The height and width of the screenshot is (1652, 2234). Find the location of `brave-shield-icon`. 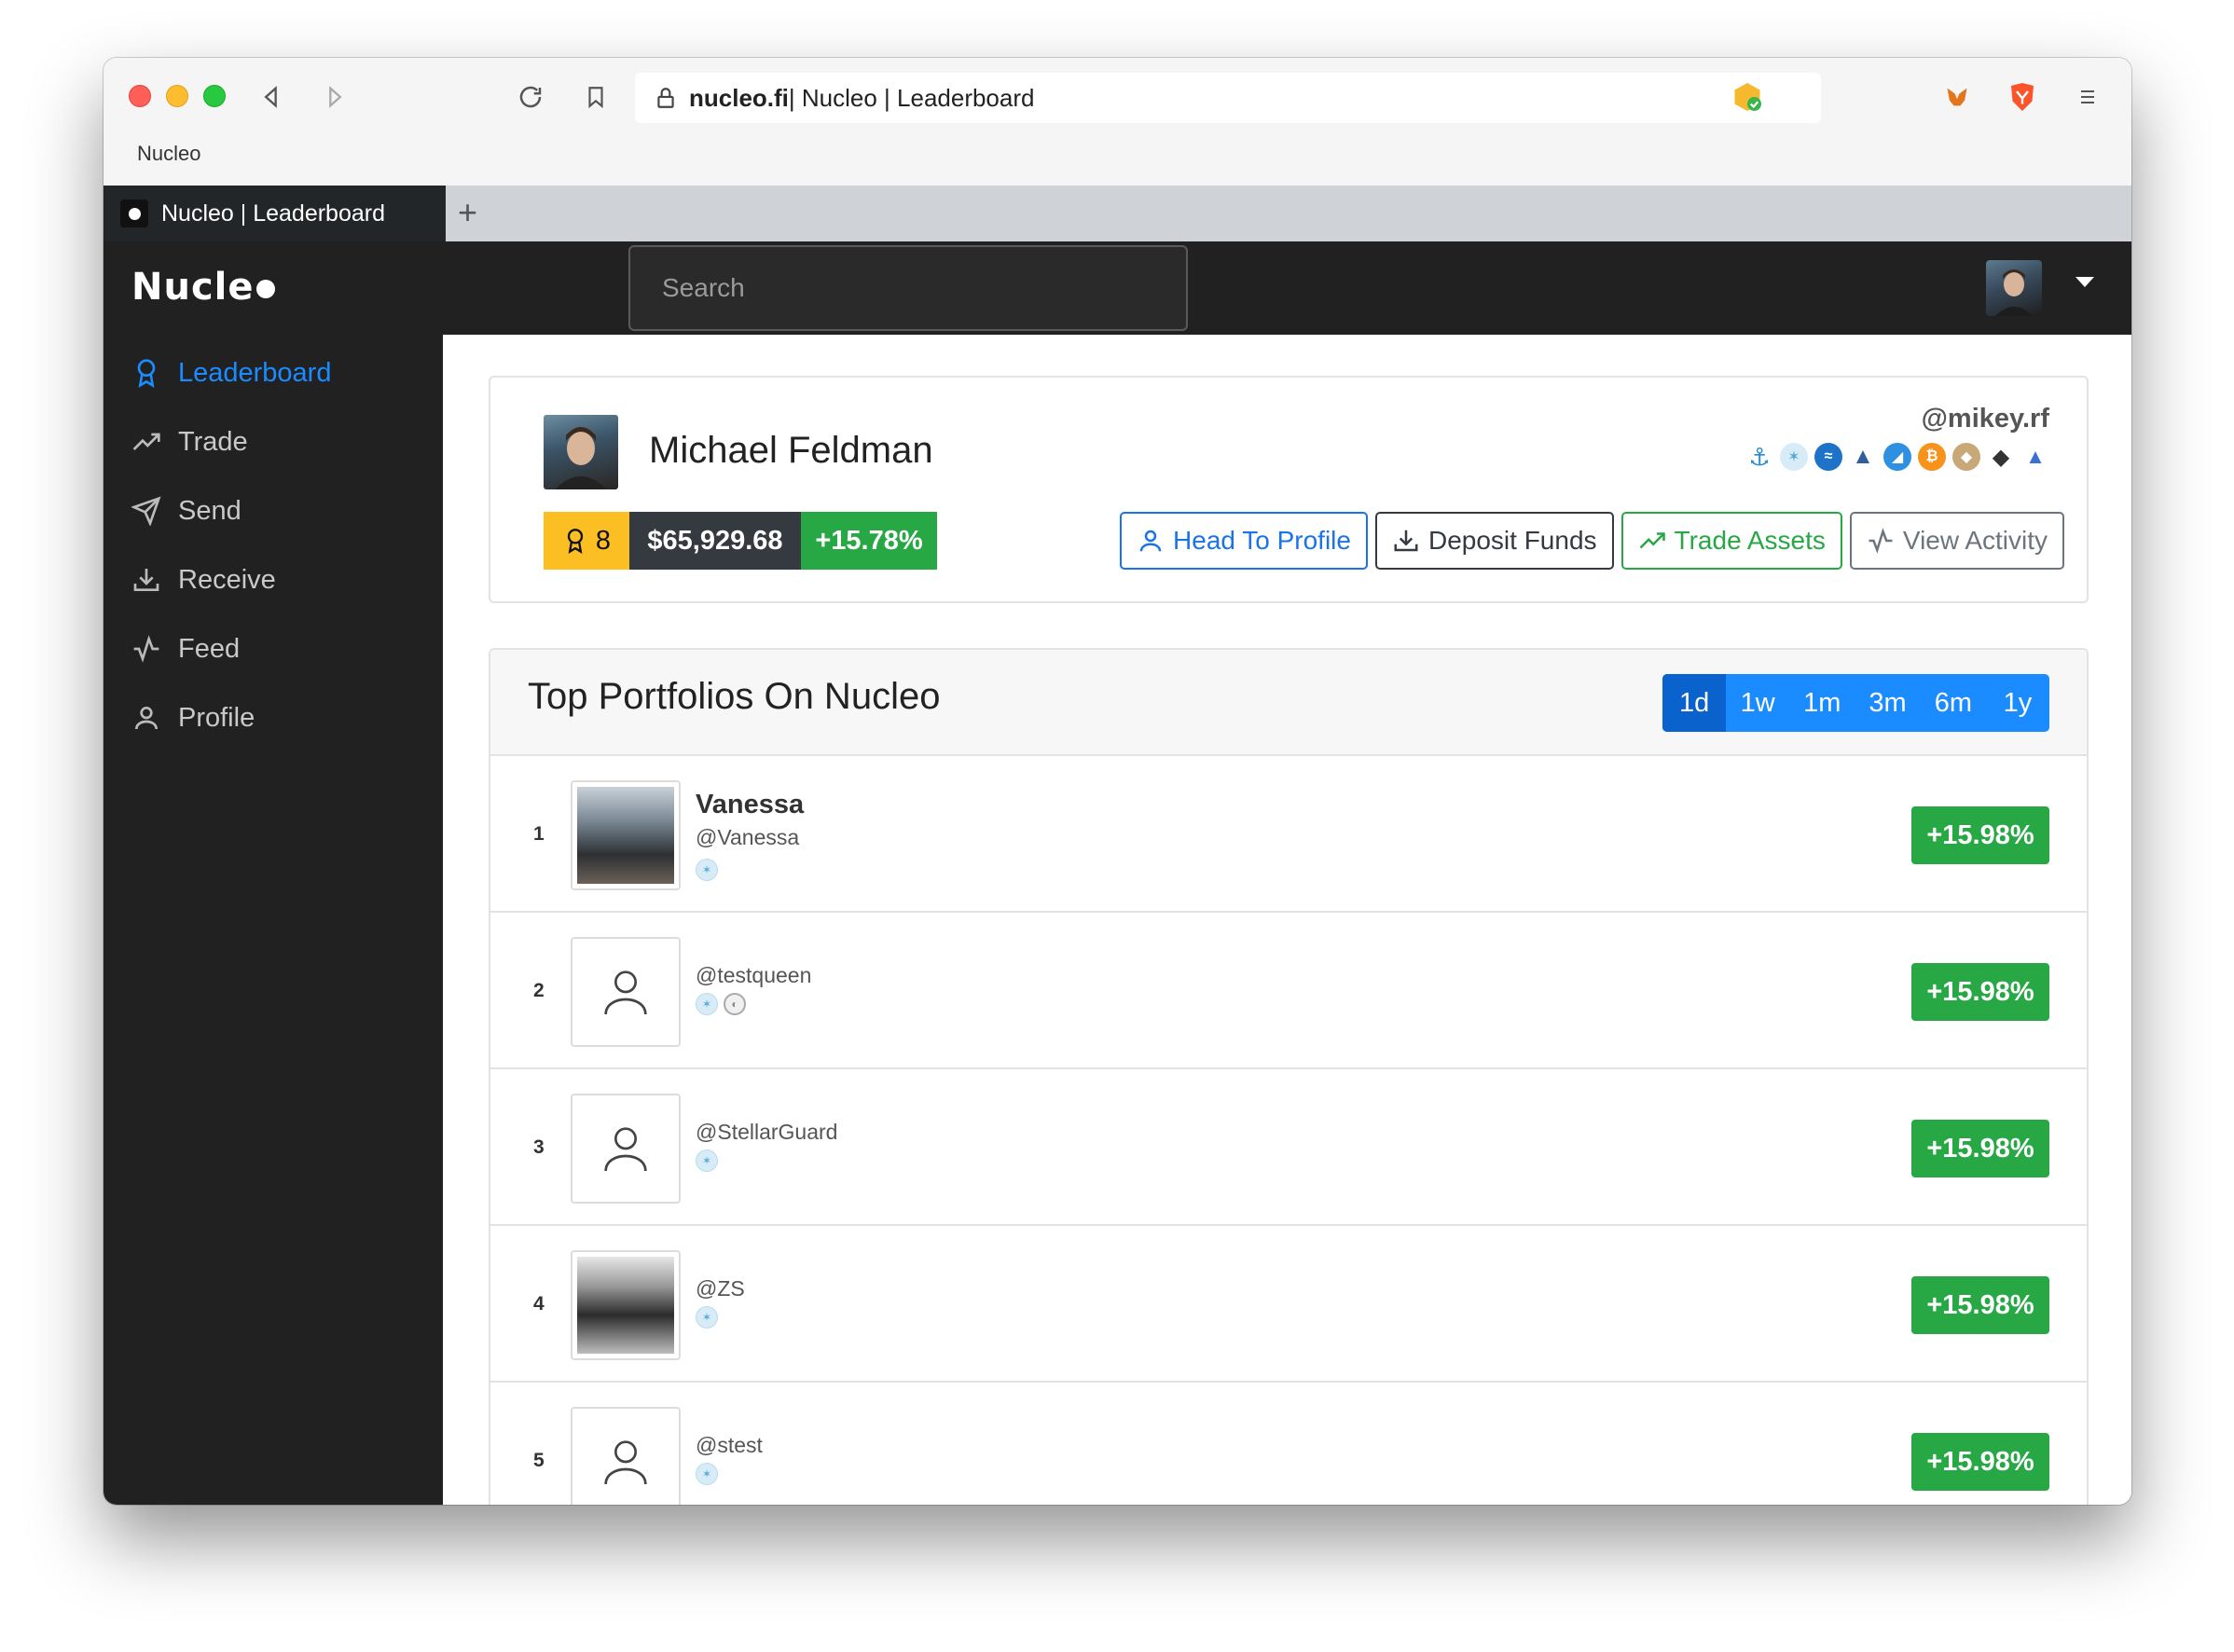

brave-shield-icon is located at coordinates (2023, 97).